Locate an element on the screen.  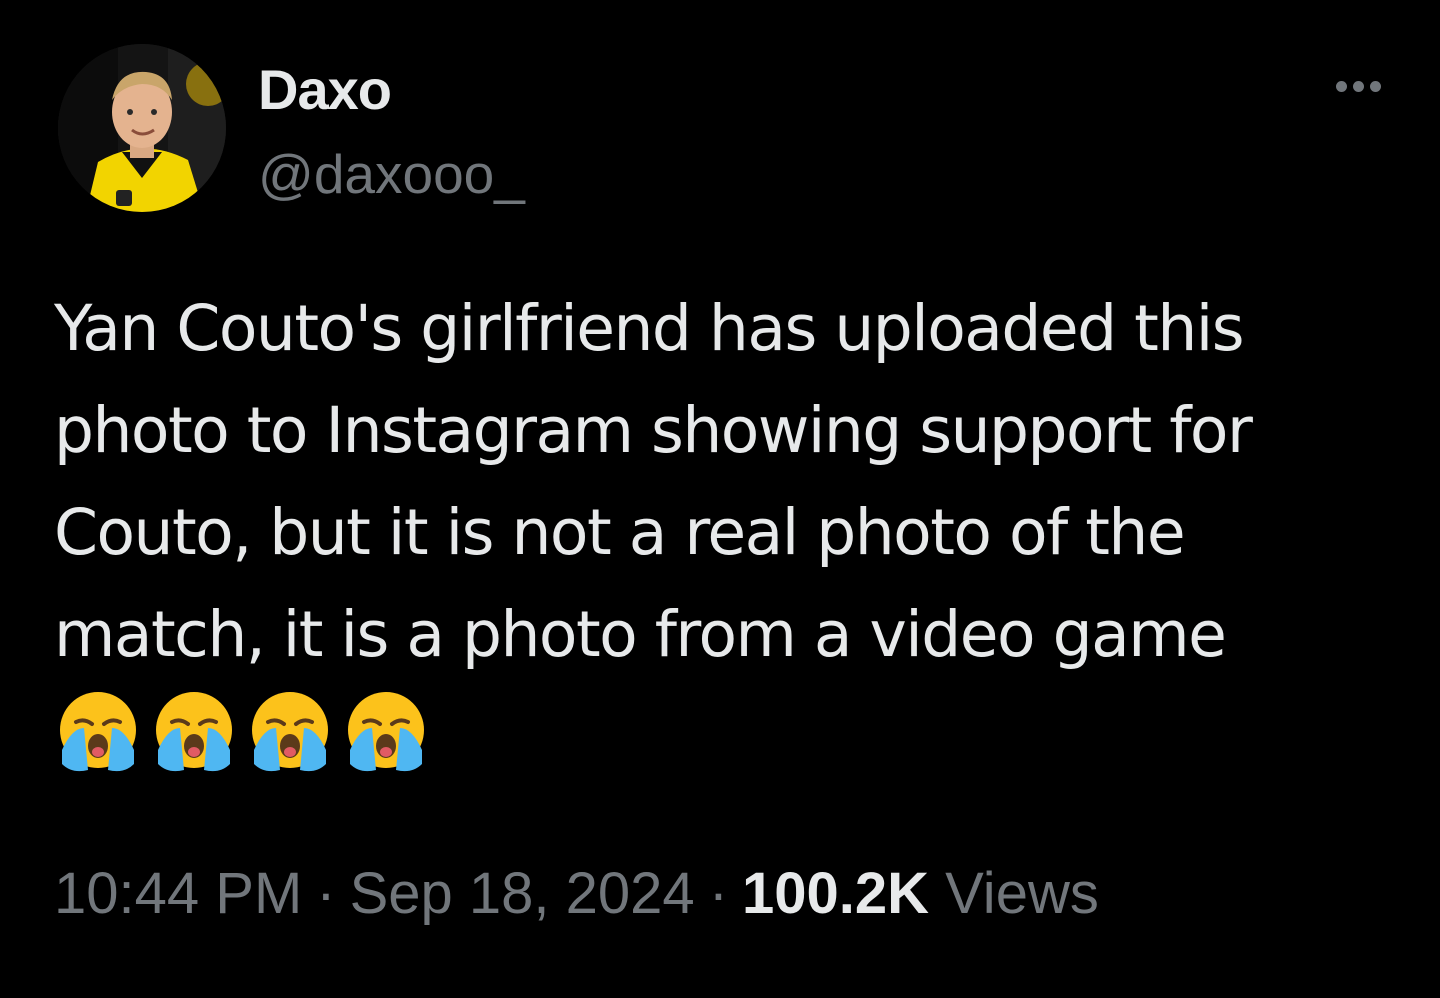
author-handle: @daxooo_ is located at coordinates (391, 174).